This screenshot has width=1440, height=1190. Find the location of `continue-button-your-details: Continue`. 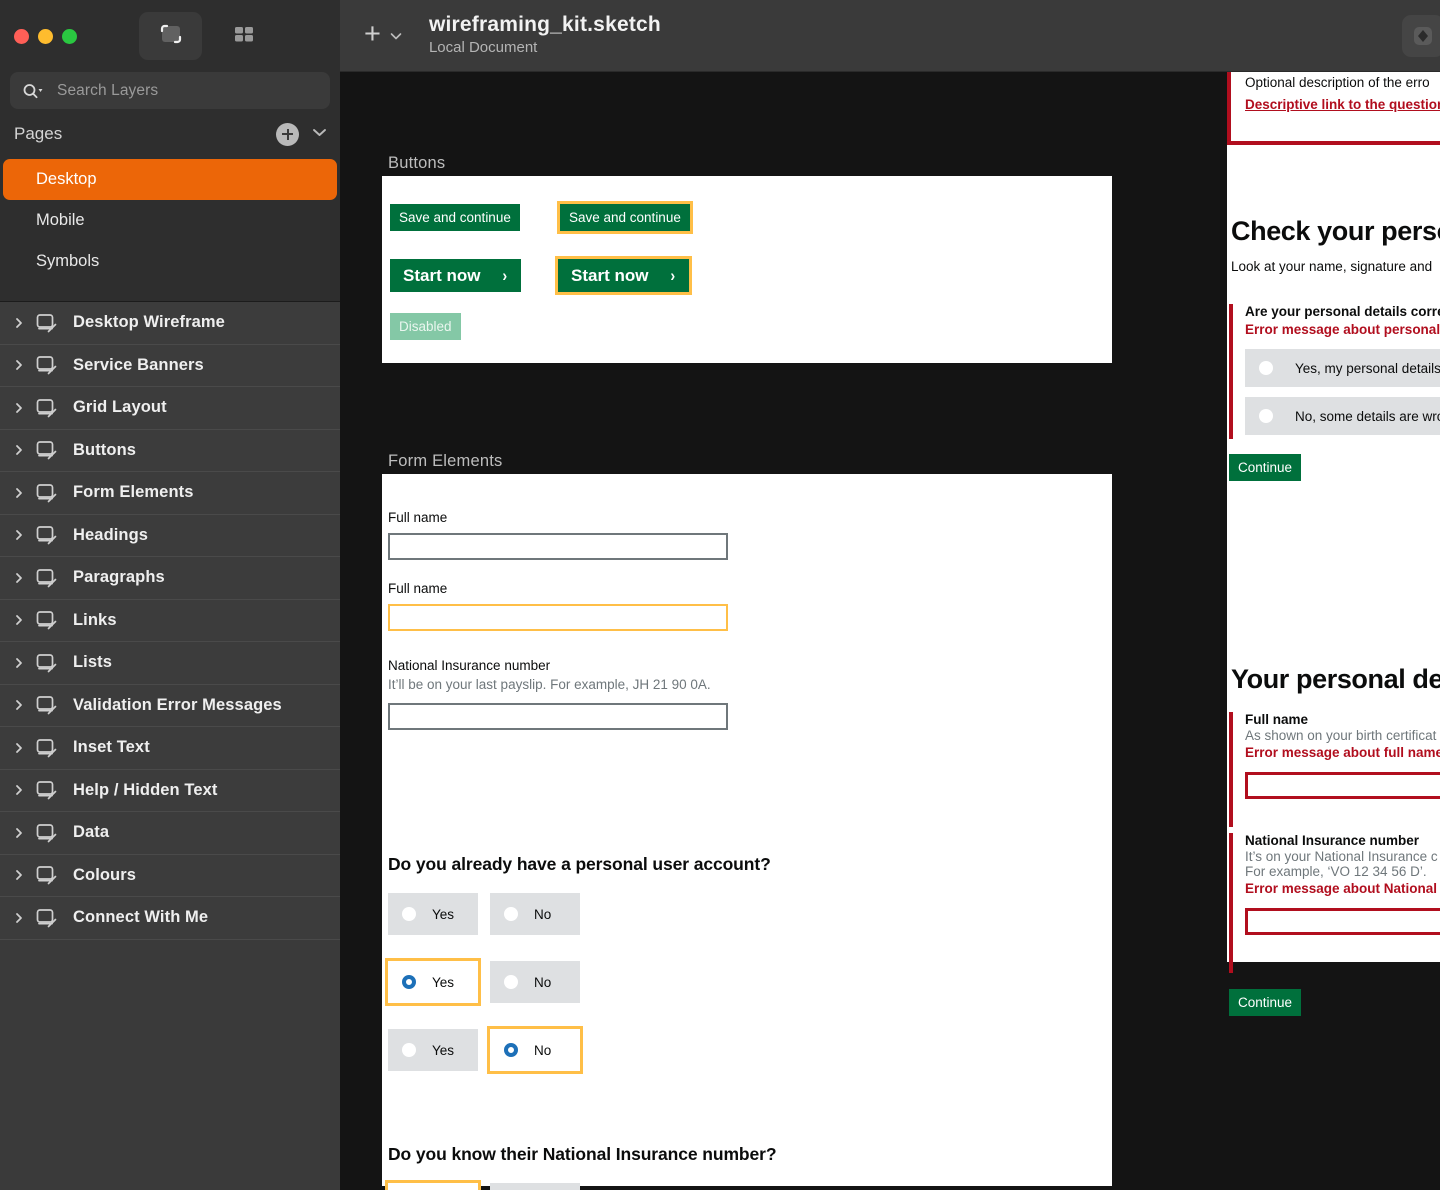

continue-button-your-details: Continue is located at coordinates (1265, 1002).